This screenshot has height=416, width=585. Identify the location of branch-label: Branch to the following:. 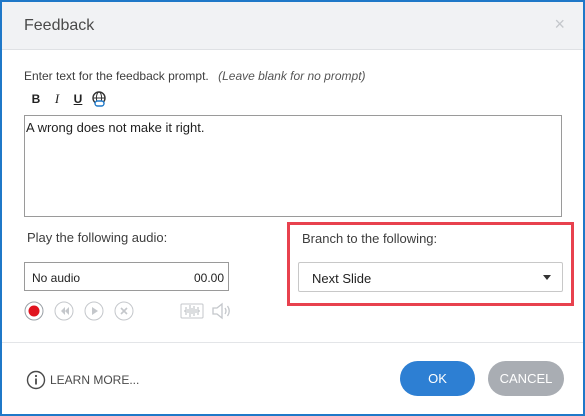
(370, 238).